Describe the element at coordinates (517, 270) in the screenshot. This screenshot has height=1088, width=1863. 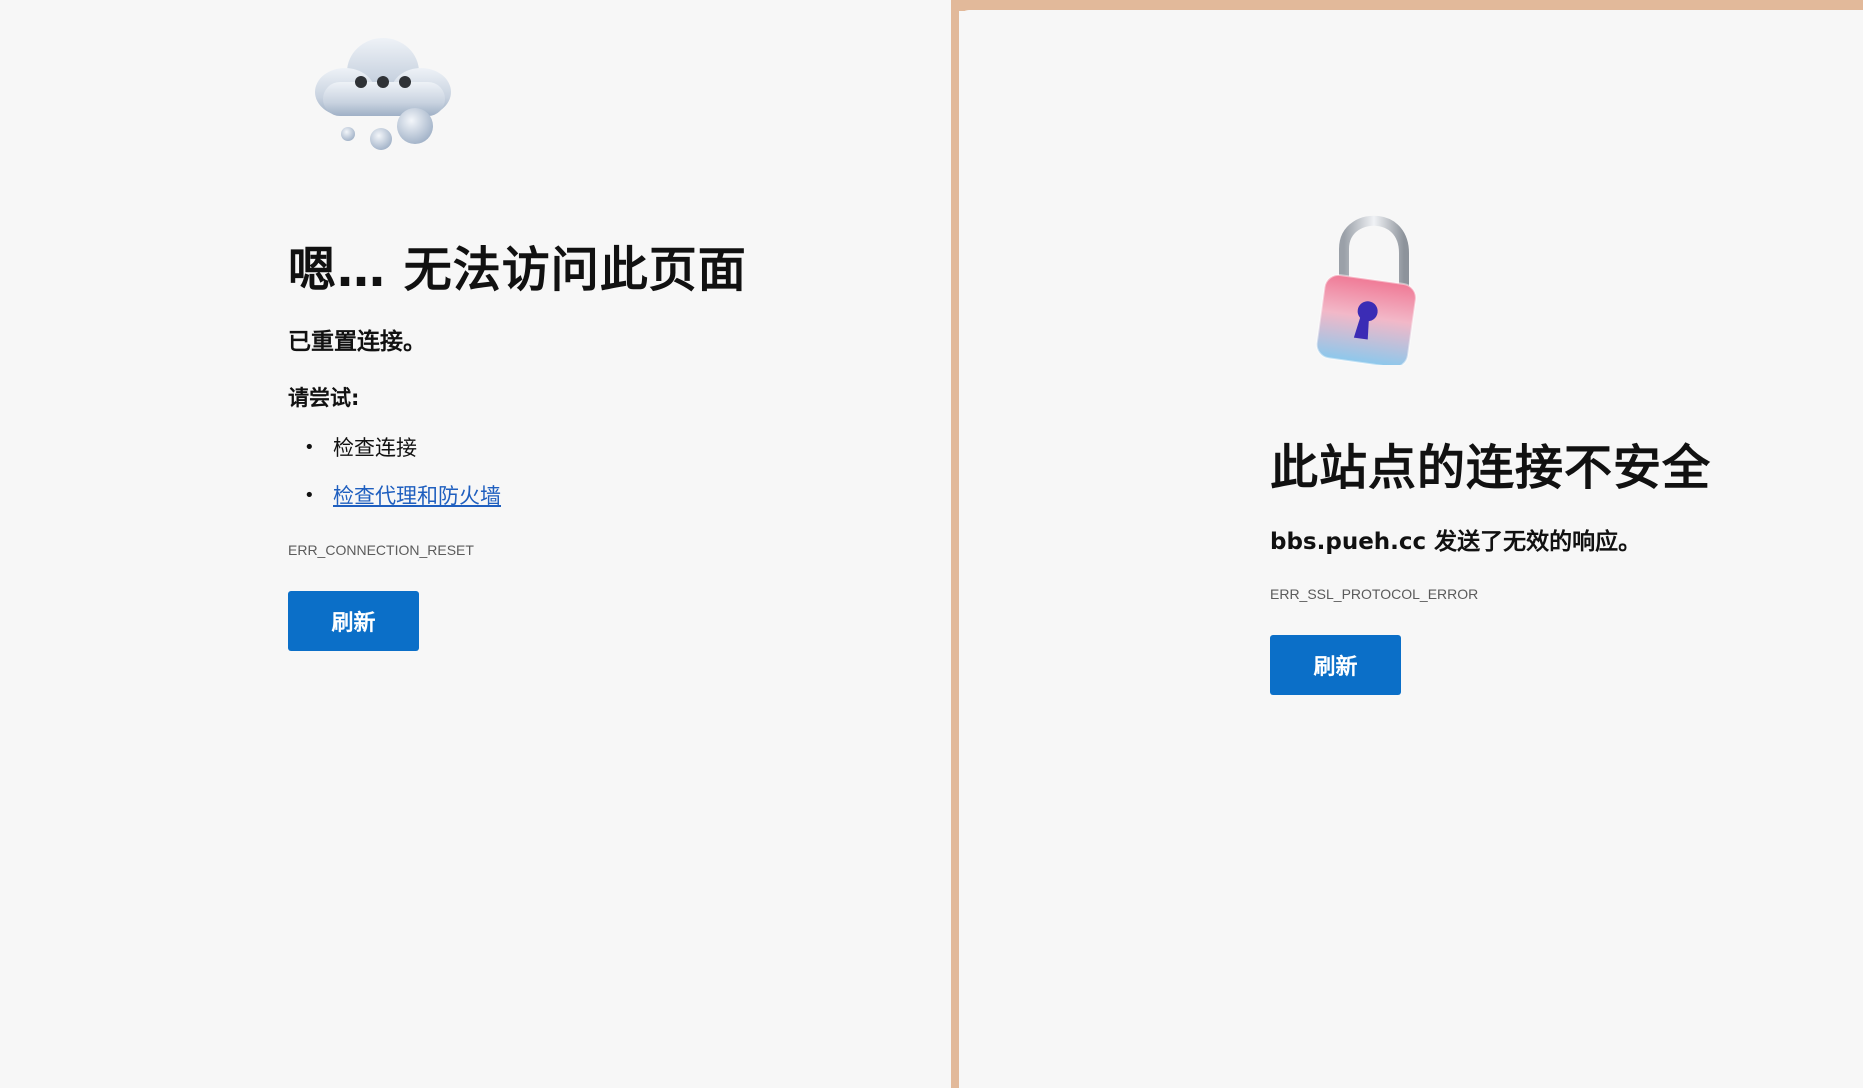
I see `page-title: 嗯… 无法访问此页面` at that location.